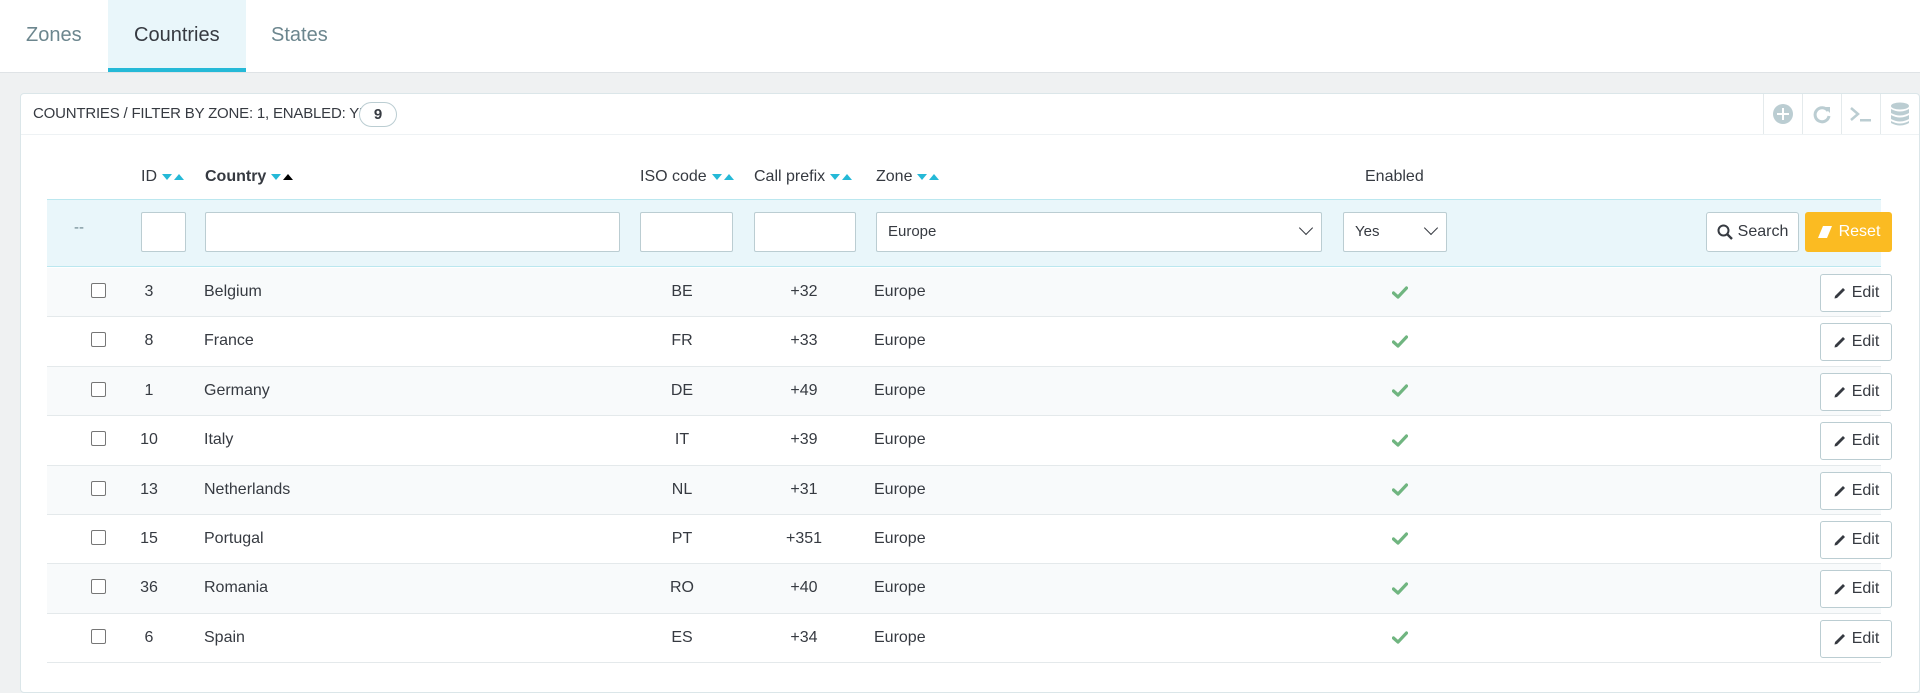 This screenshot has width=1920, height=693. What do you see at coordinates (1395, 232) in the screenshot?
I see `enabled-filter-select: Yes` at bounding box center [1395, 232].